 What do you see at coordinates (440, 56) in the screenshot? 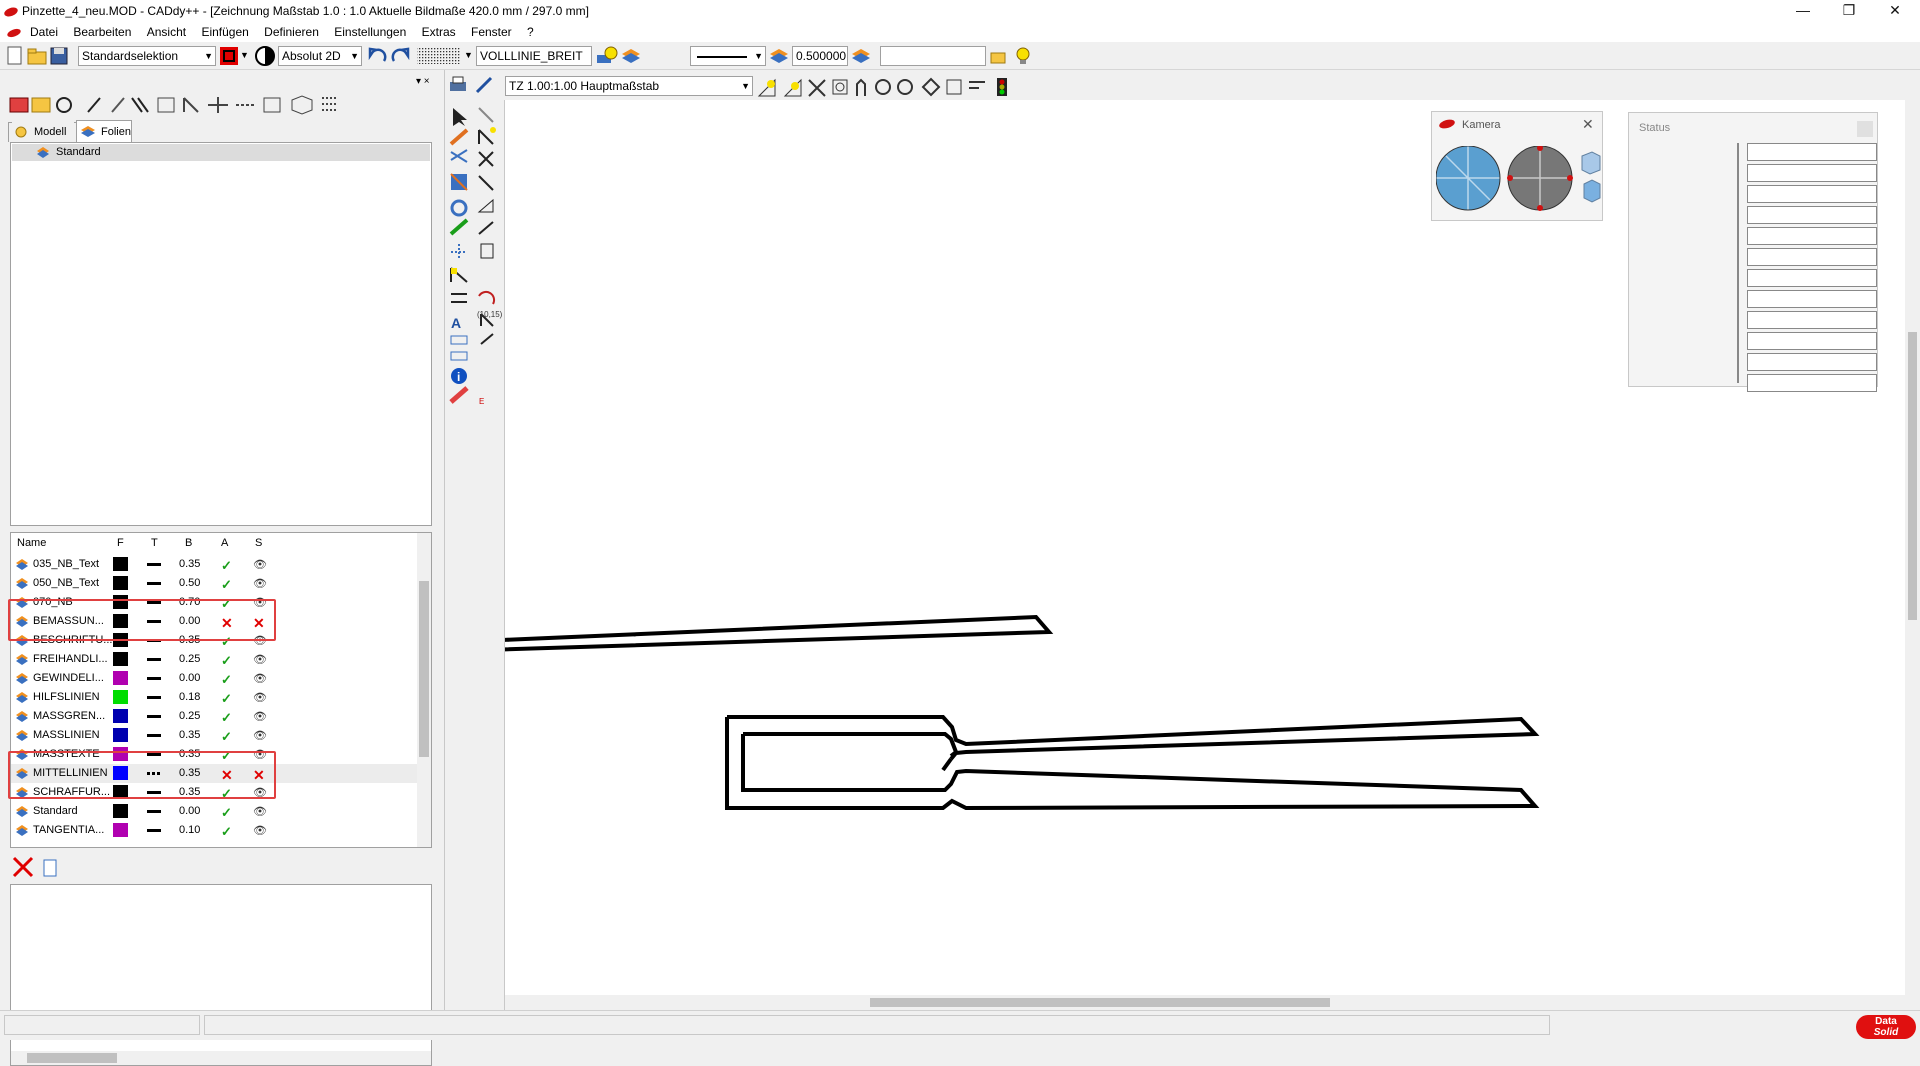
I see `grid-icon` at bounding box center [440, 56].